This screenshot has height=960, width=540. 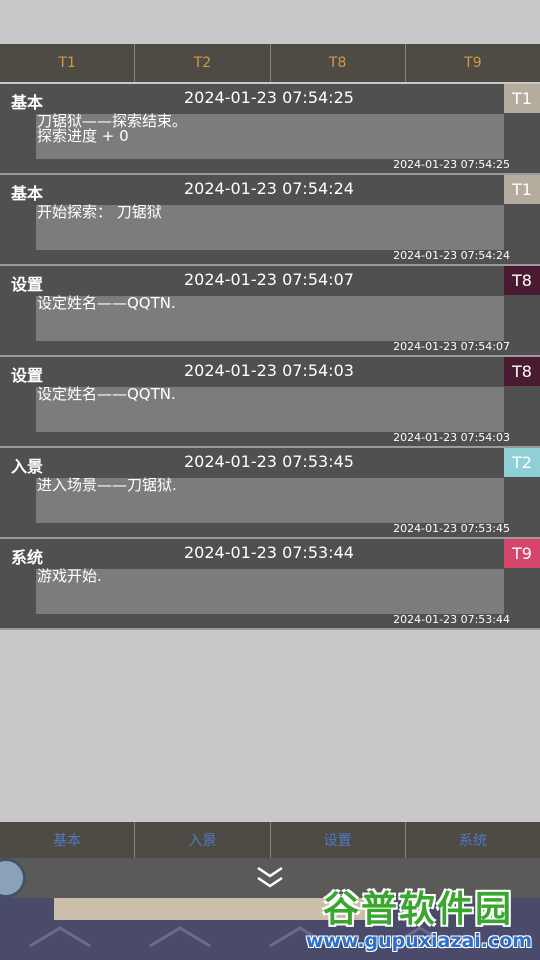 I want to click on watermark-logo: 谷普软件园, so click(x=417, y=909).